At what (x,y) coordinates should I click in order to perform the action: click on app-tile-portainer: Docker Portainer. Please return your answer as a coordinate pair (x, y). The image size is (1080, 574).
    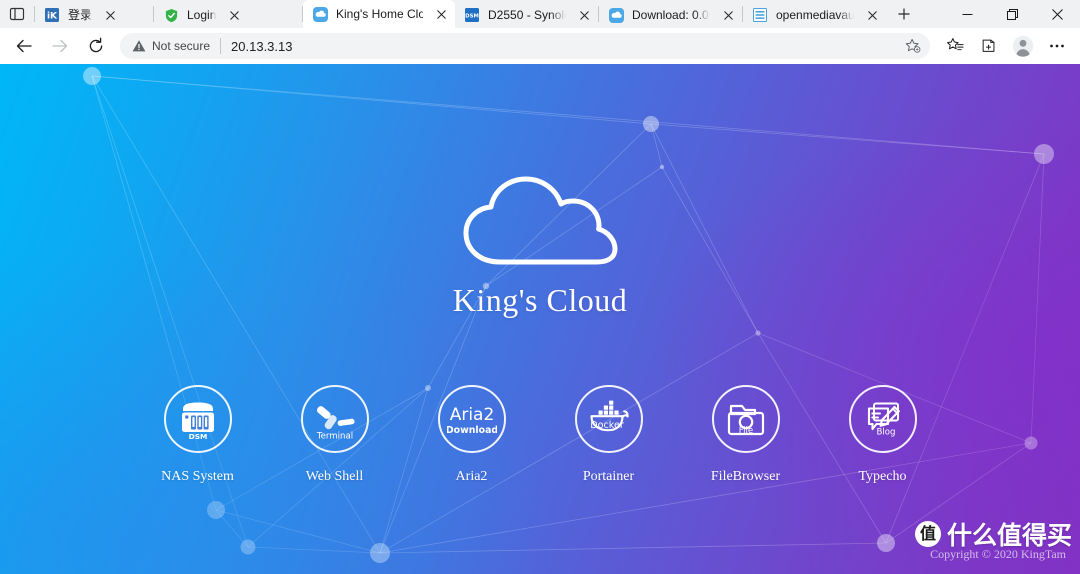
    Looking at the image, I should click on (608, 435).